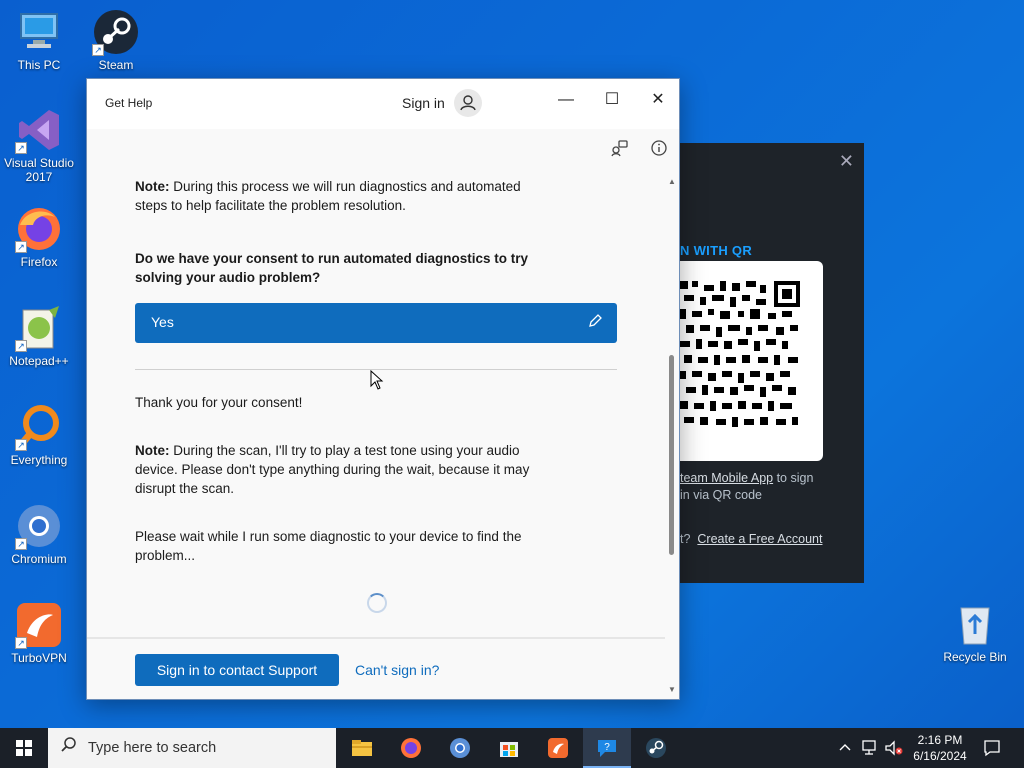  I want to click on chromium-icon, so click(460, 748).